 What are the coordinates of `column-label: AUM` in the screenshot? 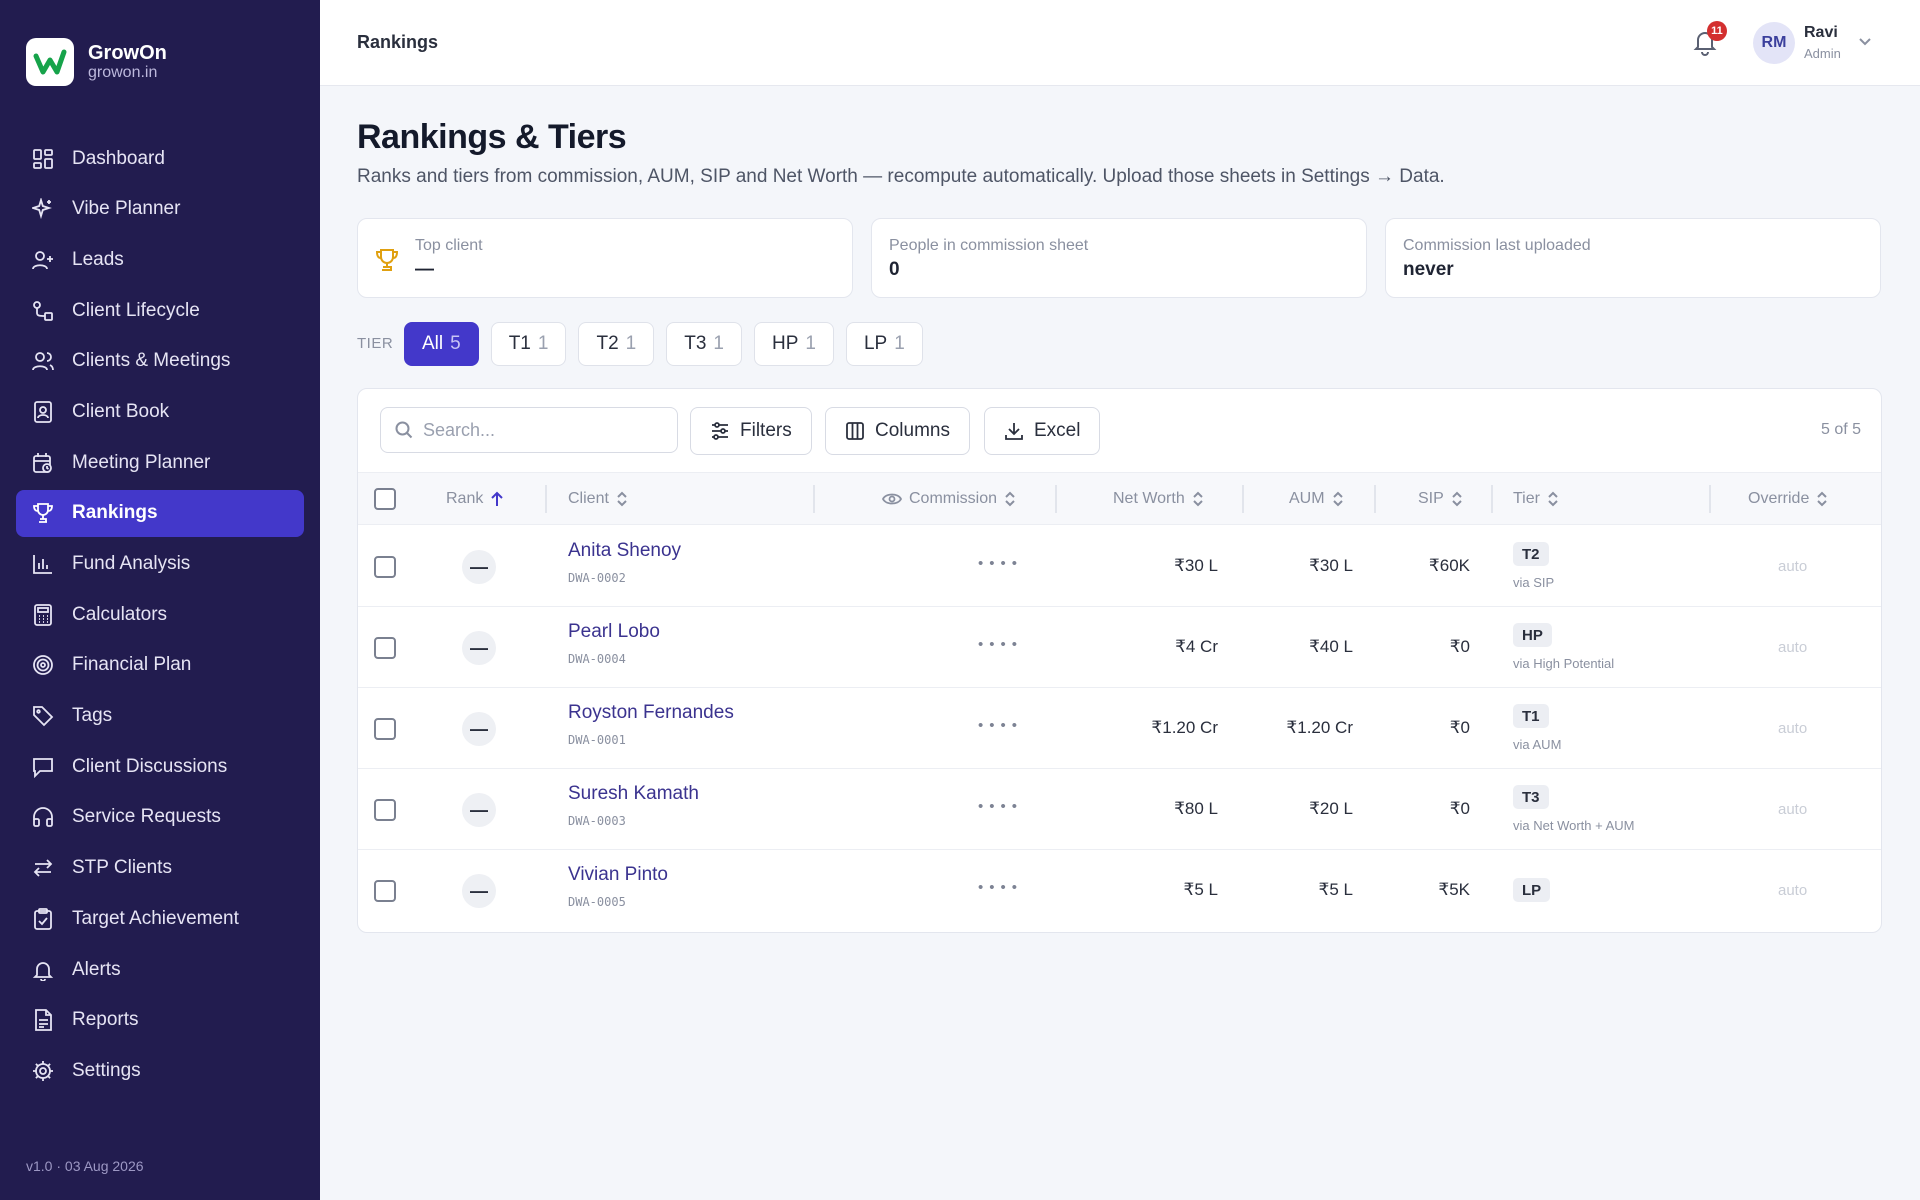 It's located at (1307, 498).